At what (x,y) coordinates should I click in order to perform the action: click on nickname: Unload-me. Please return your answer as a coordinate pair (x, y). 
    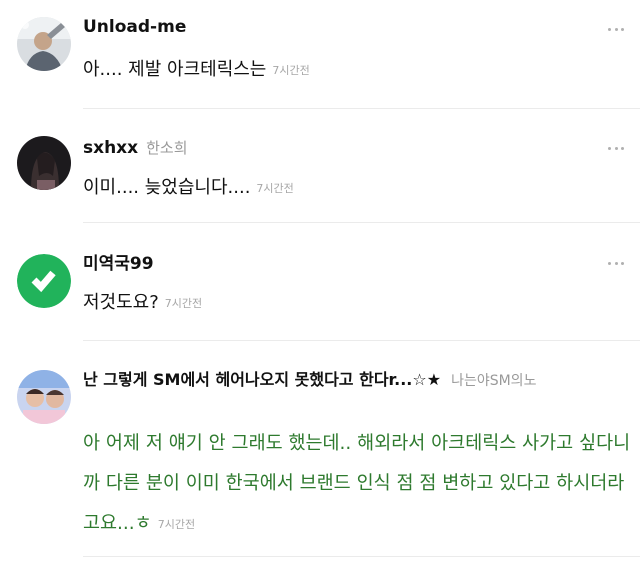
    Looking at the image, I should click on (134, 27).